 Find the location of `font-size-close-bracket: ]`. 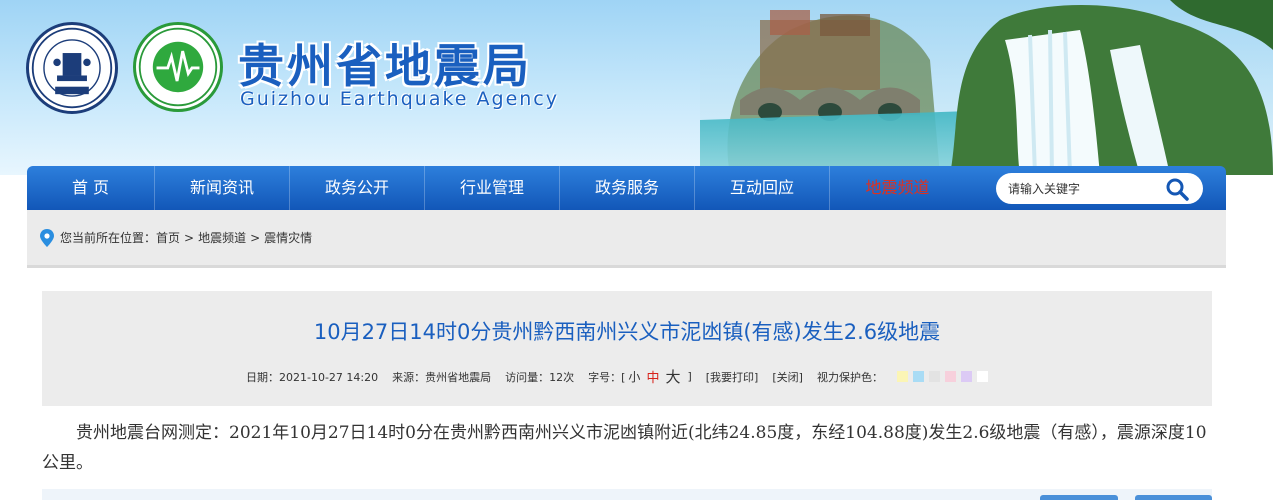

font-size-close-bracket: ] is located at coordinates (689, 376).